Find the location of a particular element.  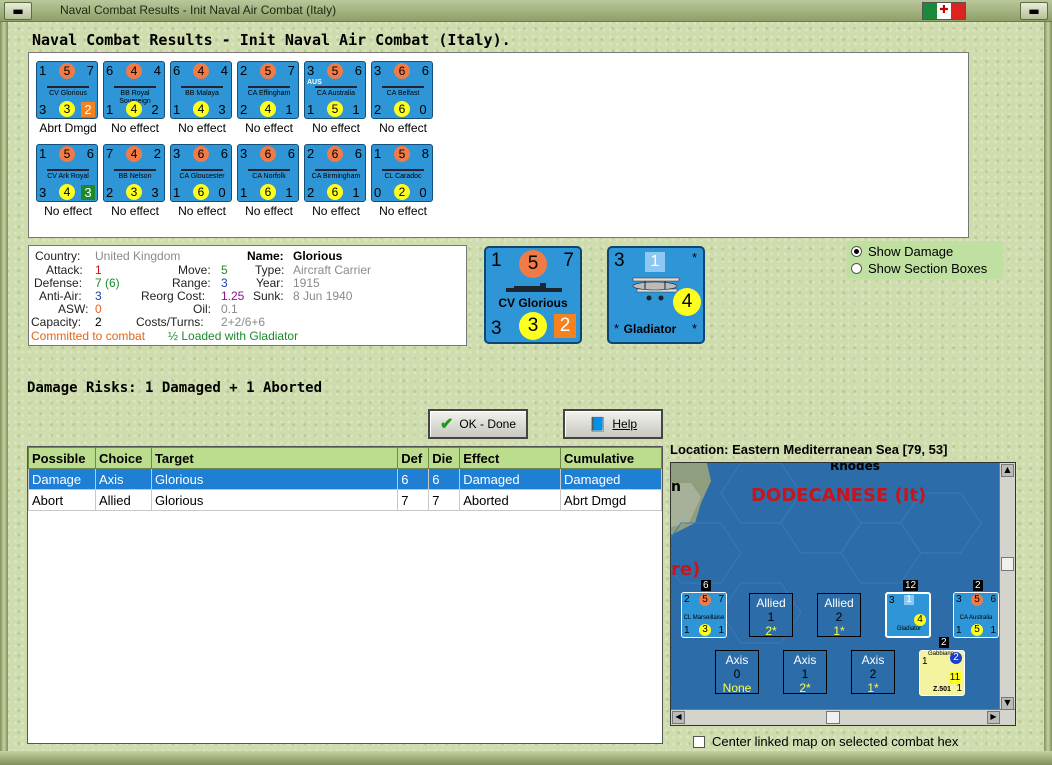

unit-name: CA Belfast is located at coordinates (403, 93).